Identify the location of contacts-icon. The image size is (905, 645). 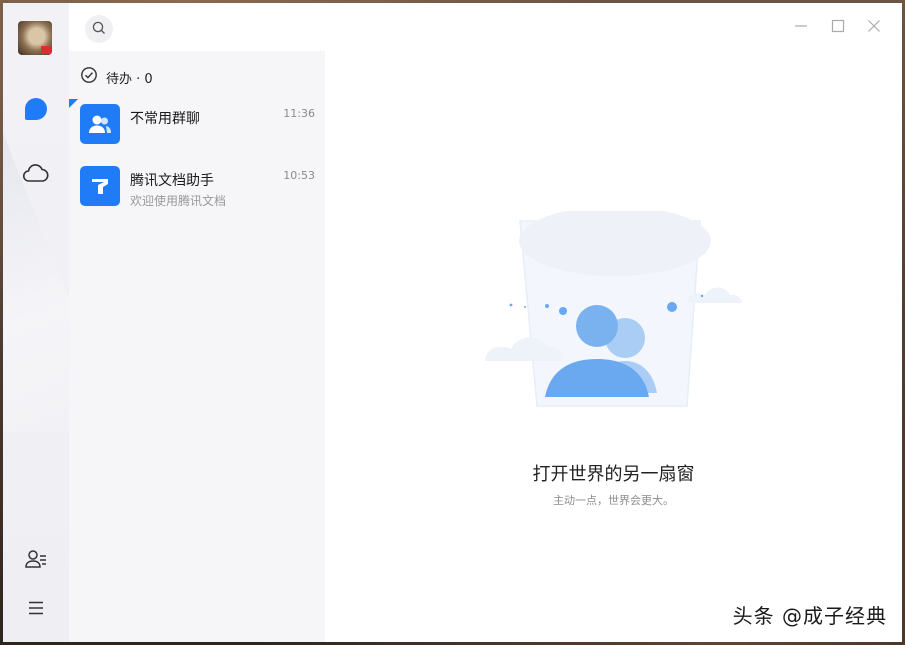
(36, 561).